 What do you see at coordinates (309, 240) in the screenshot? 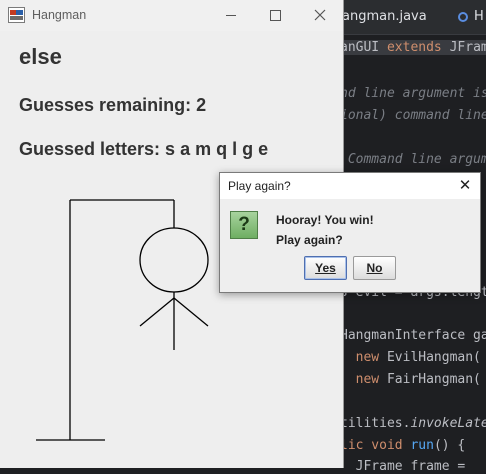
I see `dialog-message-prompt: Play again?` at bounding box center [309, 240].